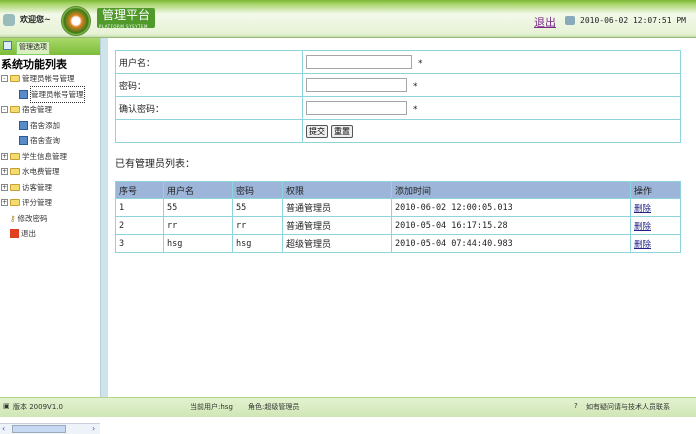 This screenshot has height=434, width=696. I want to click on cell: 2010-05-04 07:44:40.983, so click(511, 243).